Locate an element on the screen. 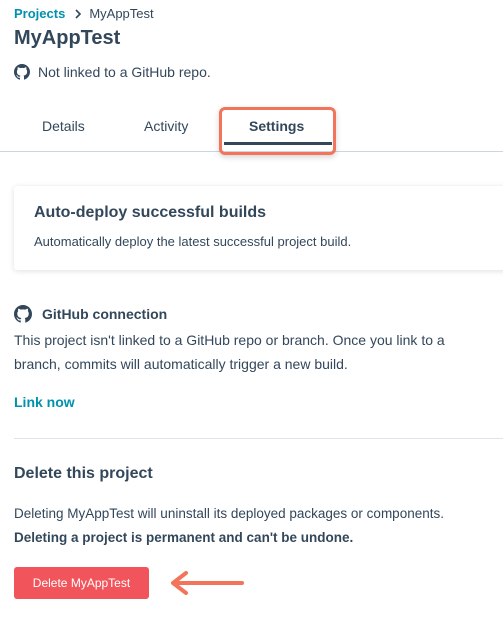 This screenshot has width=503, height=626. arrow-left-icon is located at coordinates (207, 583).